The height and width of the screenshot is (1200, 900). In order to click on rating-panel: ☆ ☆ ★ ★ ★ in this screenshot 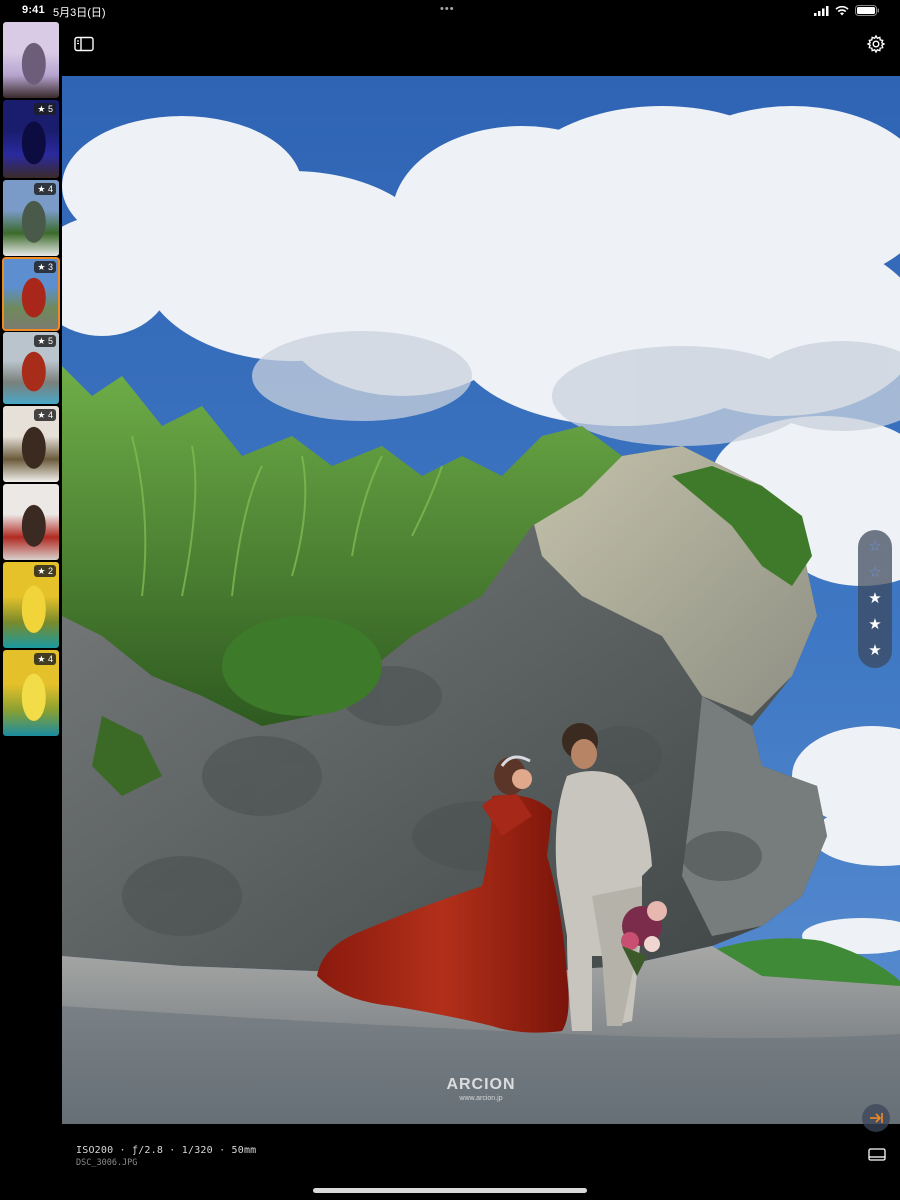, I will do `click(875, 599)`.